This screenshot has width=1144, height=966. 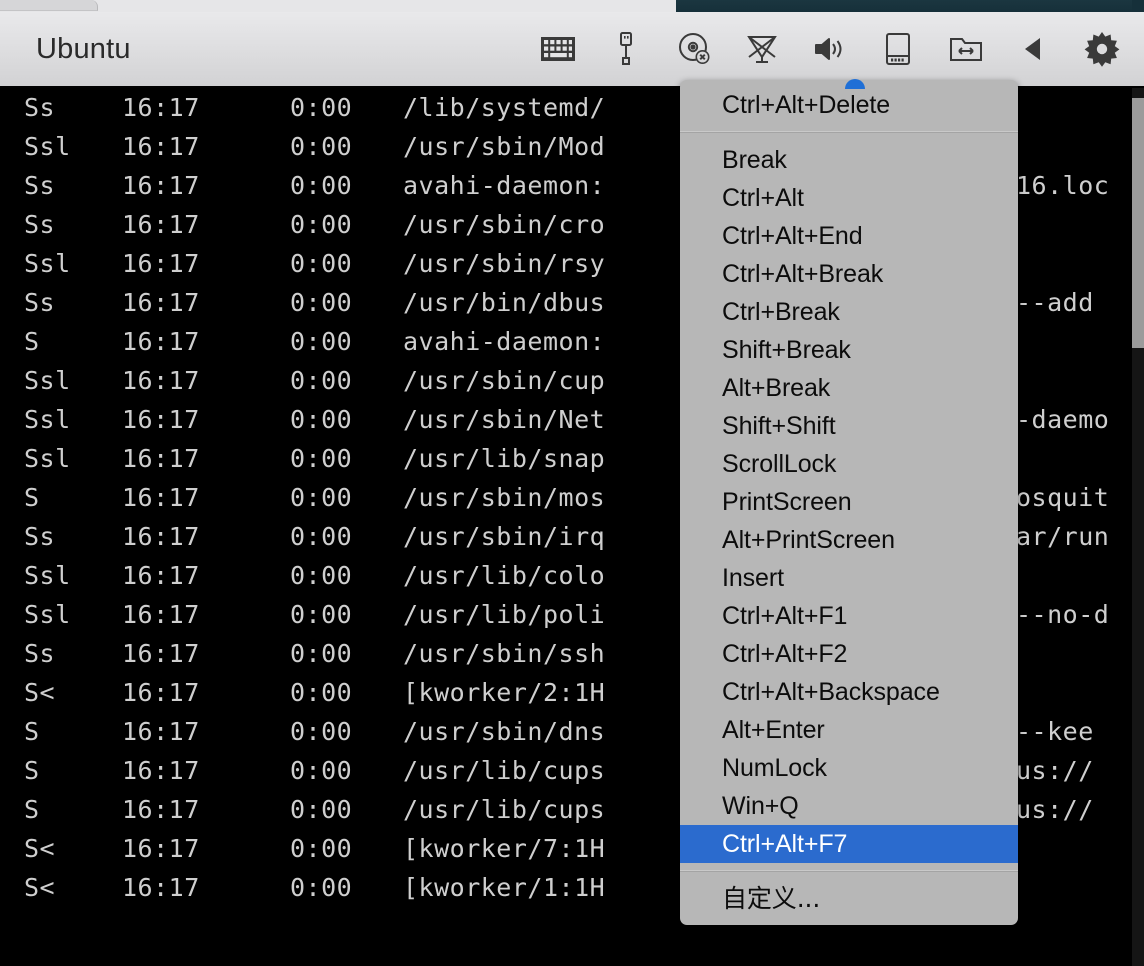 I want to click on process-command: /usr/sbin/cup, so click(x=504, y=380).